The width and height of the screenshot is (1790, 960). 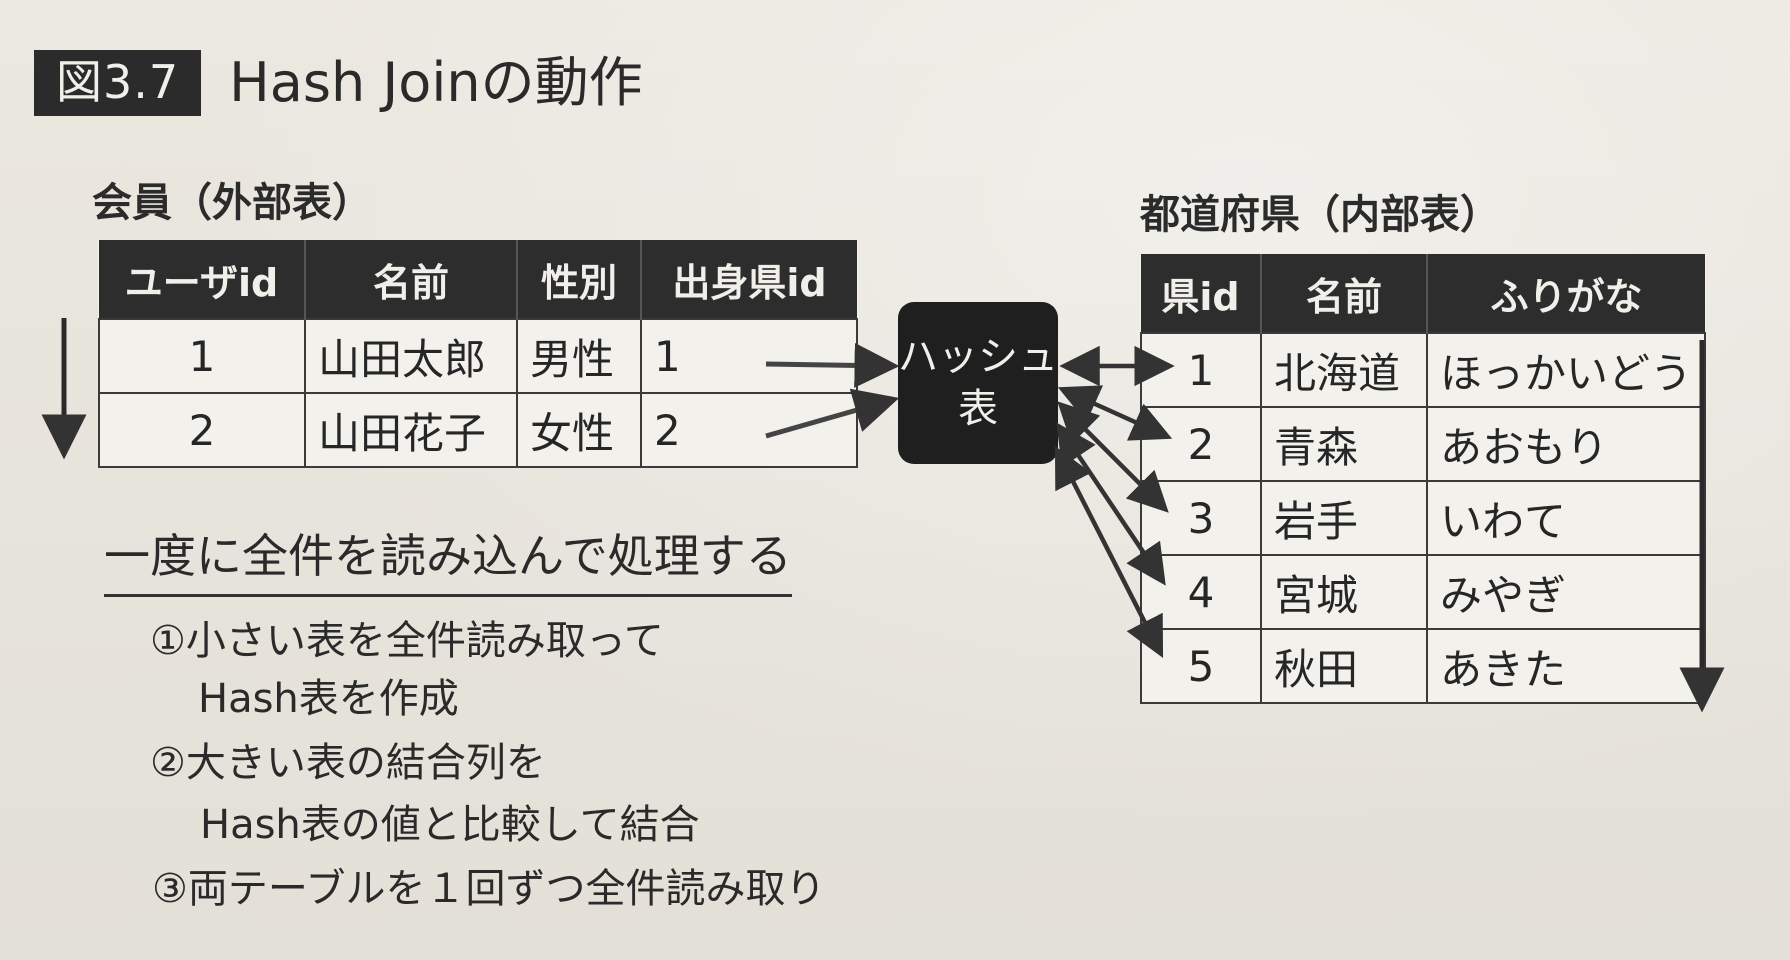 I want to click on outer-table-header-row: ユーザid 名前 性別 出身県id, so click(x=478, y=279).